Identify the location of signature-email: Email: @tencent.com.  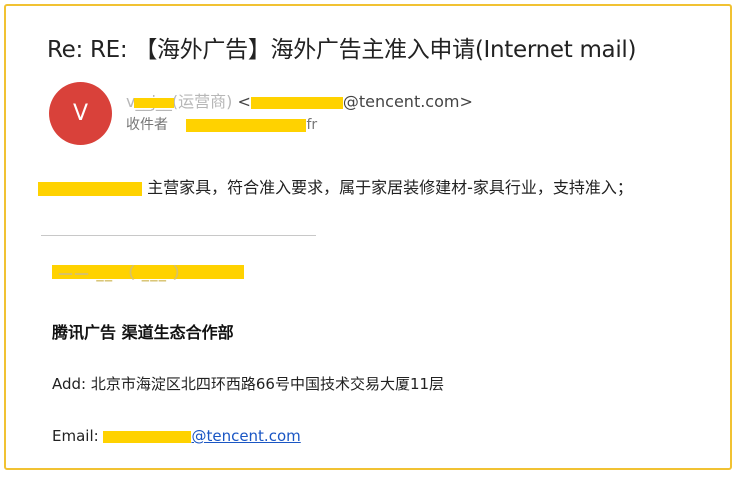
(176, 436).